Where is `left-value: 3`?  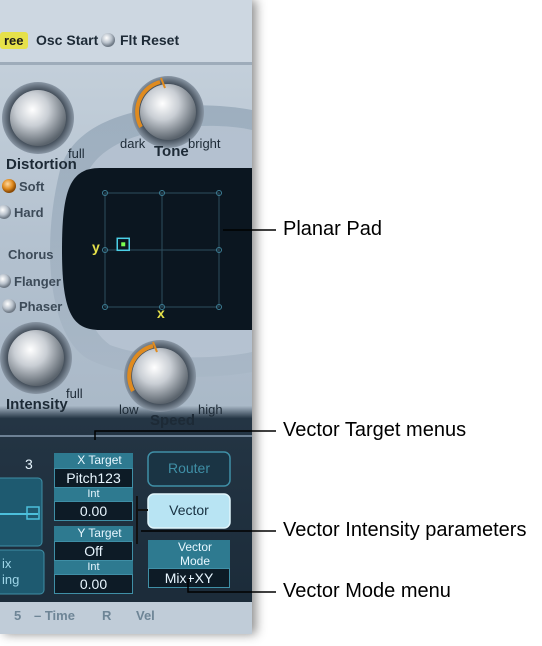 left-value: 3 is located at coordinates (29, 464).